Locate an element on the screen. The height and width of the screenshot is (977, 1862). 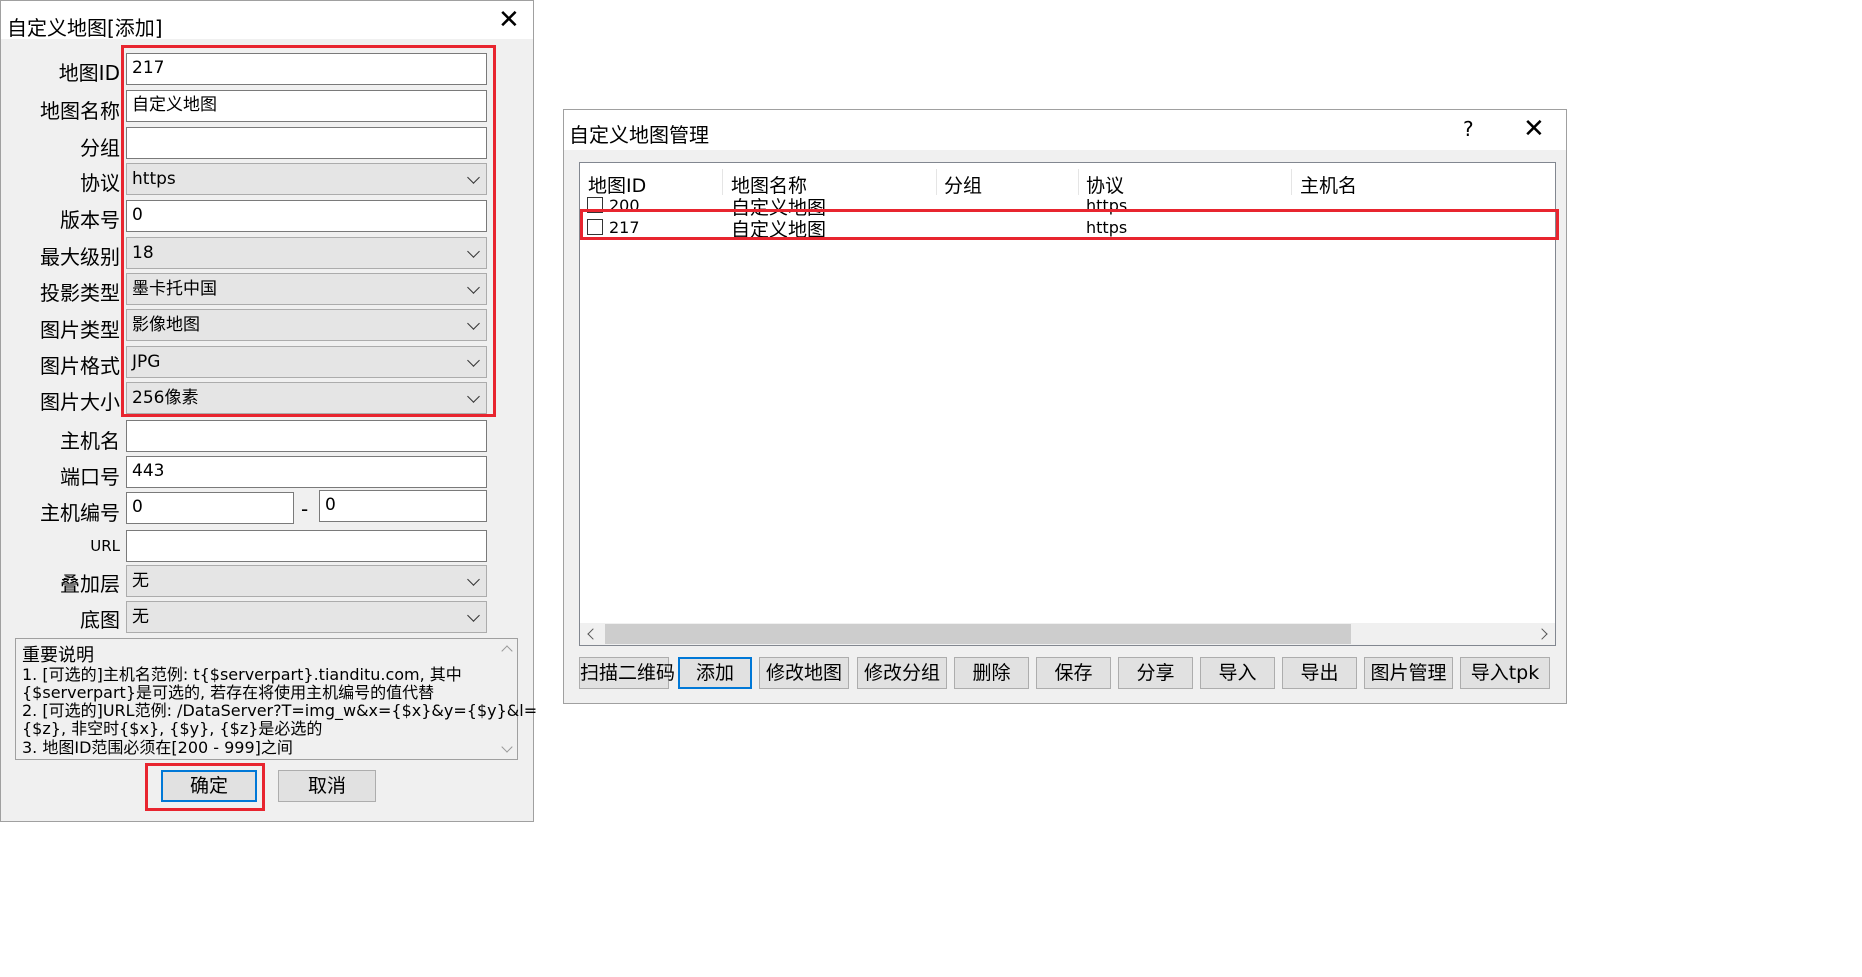
protocol-select: https is located at coordinates (306, 179).